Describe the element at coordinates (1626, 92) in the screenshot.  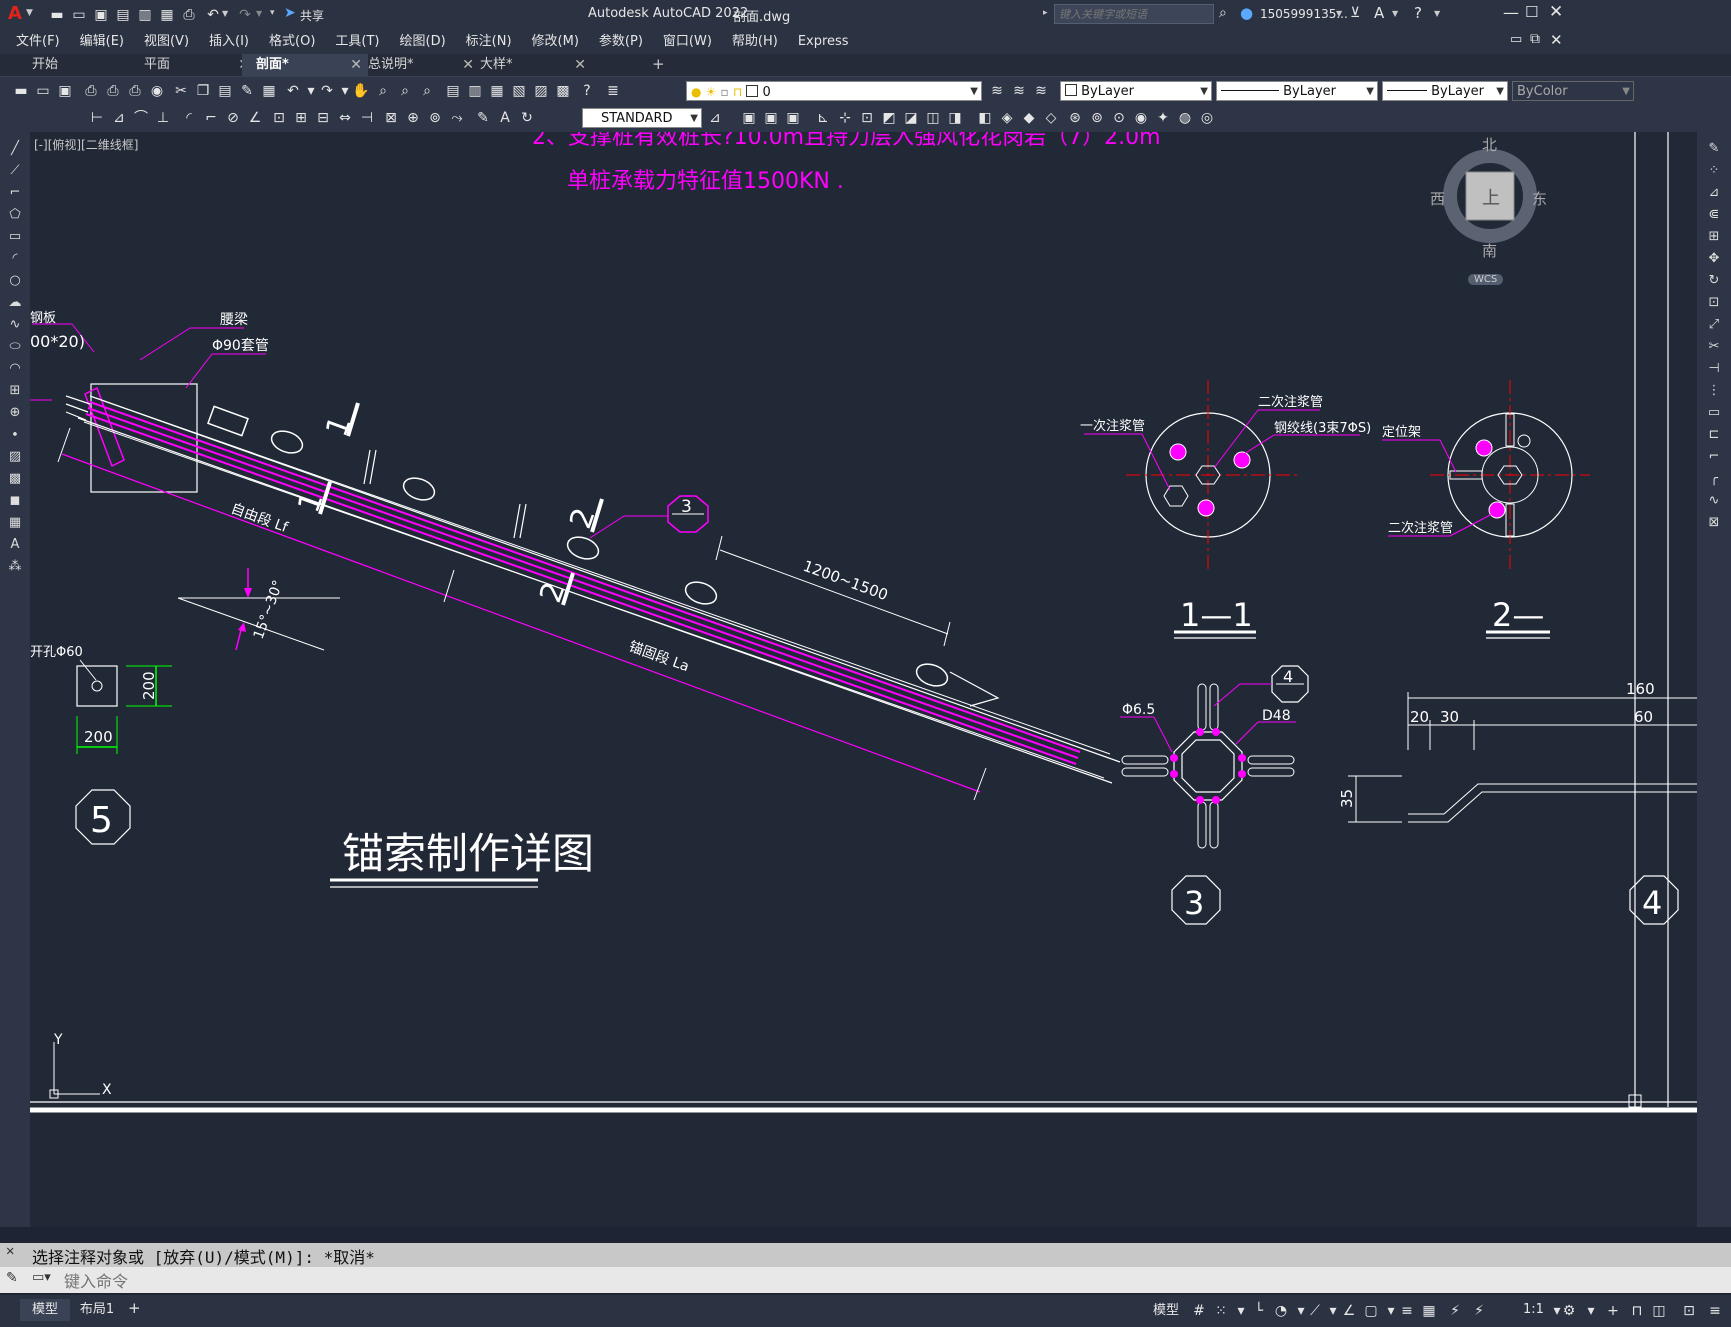
I see `plotstyle-dropdown-icon: ▼` at that location.